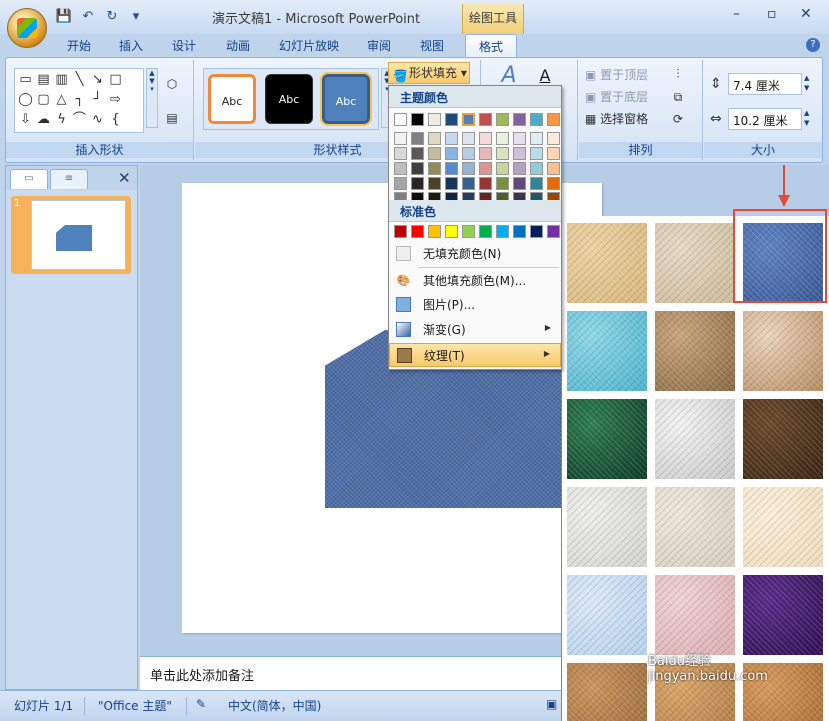  Describe the element at coordinates (783, 439) in the screenshot. I see `texture-brown-marble` at that location.